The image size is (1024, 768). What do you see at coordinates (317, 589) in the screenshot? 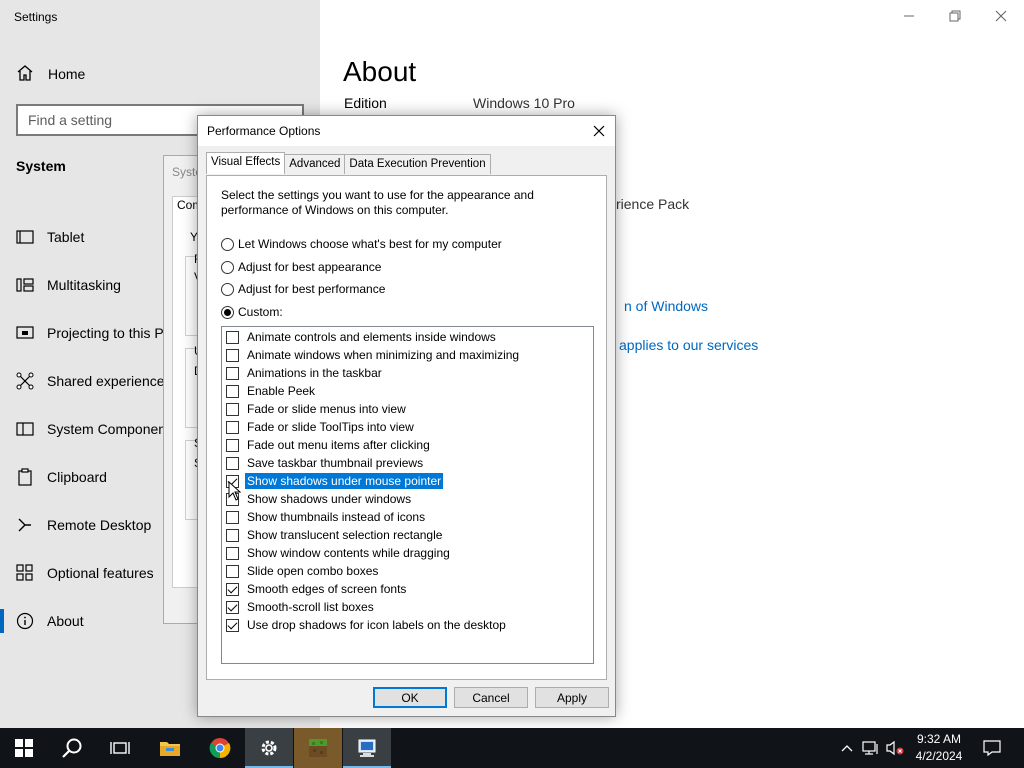
I see `visual-effect-option: Smooth edges of screen fonts` at bounding box center [317, 589].